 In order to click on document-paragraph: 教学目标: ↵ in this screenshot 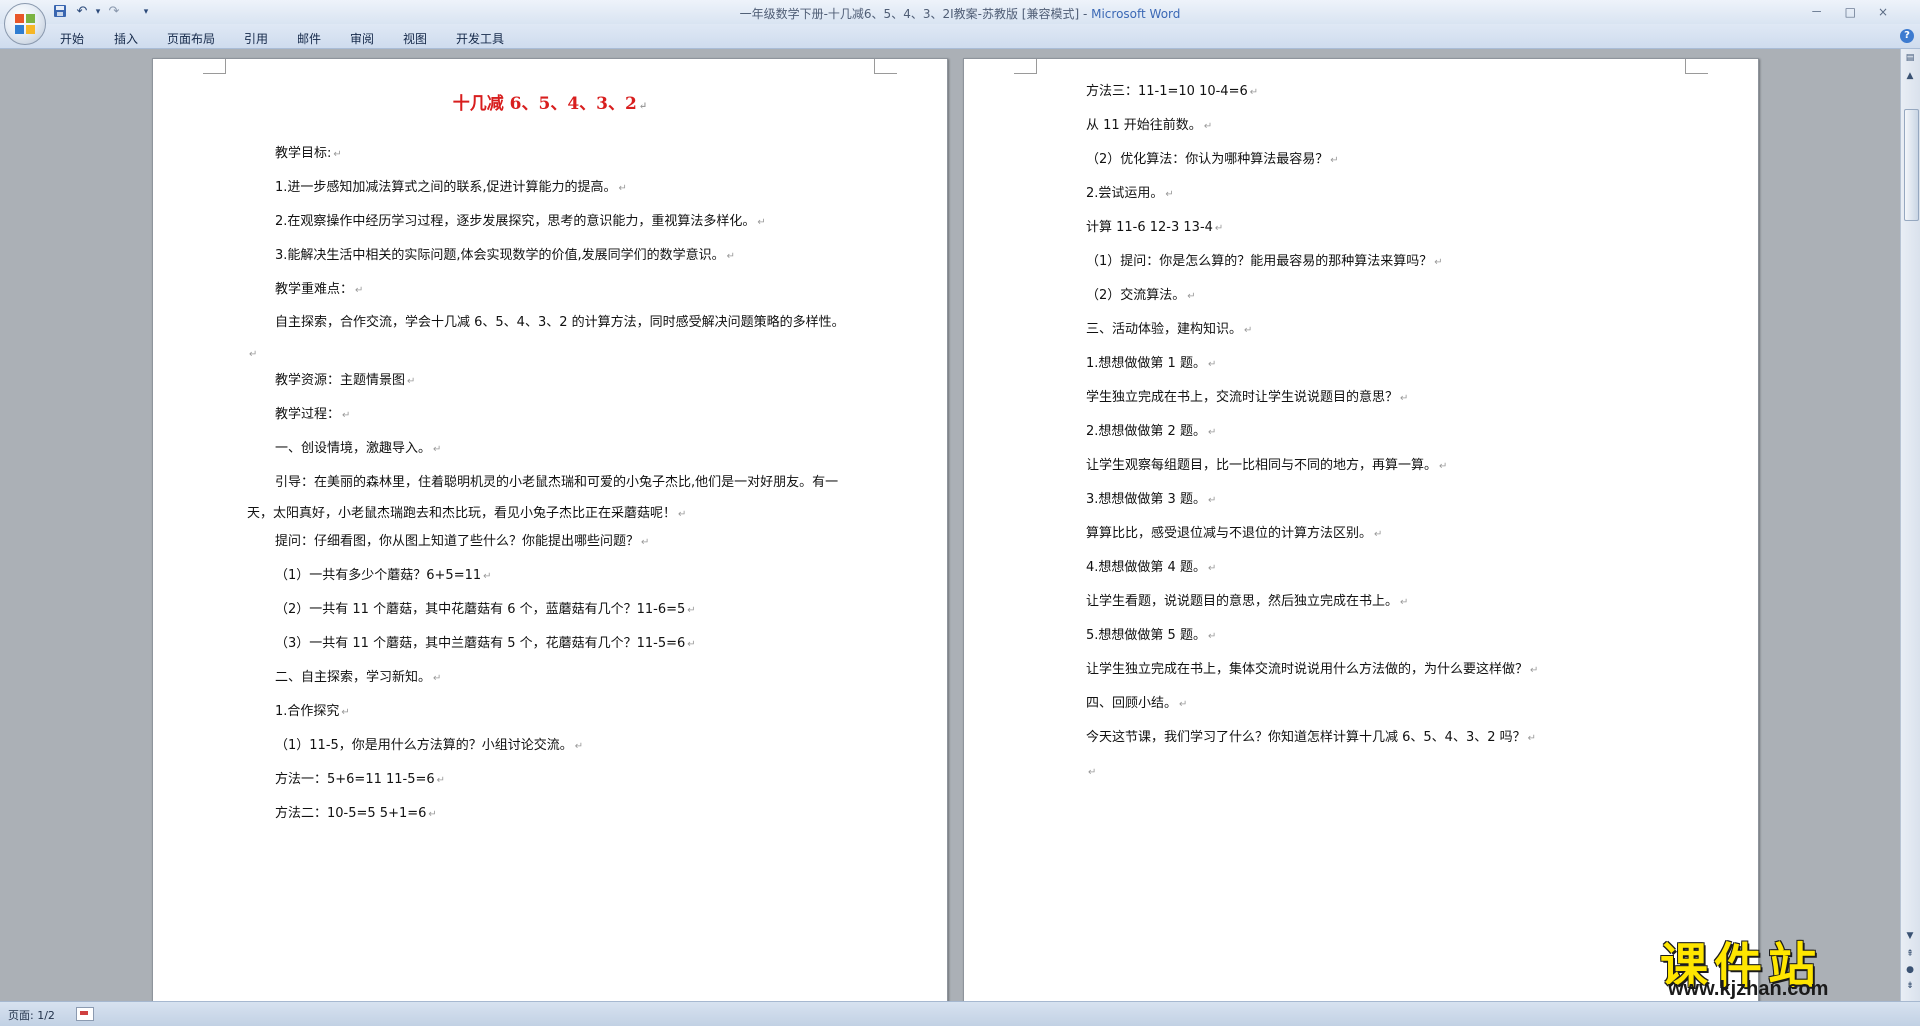, I will do `click(308, 153)`.